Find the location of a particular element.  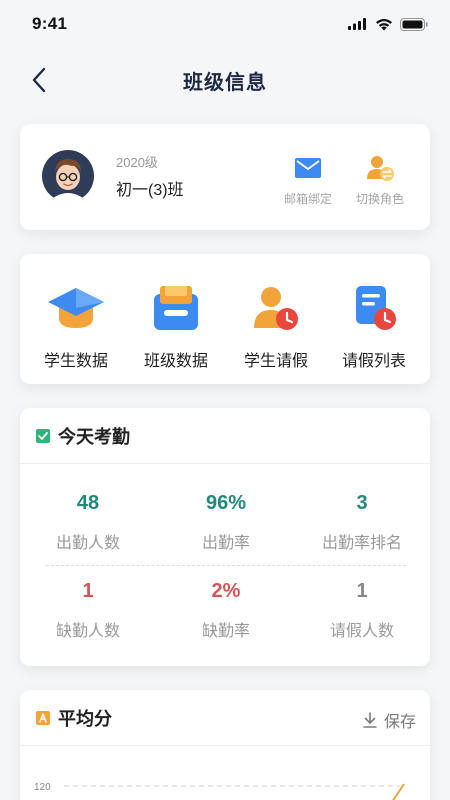

menu-item-class-data: 班级数据 is located at coordinates (176, 326).